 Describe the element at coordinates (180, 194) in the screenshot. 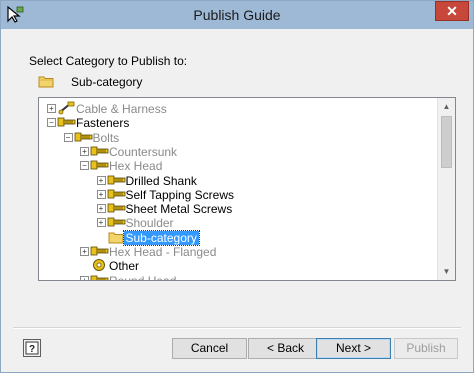

I see `tree-node-label: Self Tapping Screws` at that location.